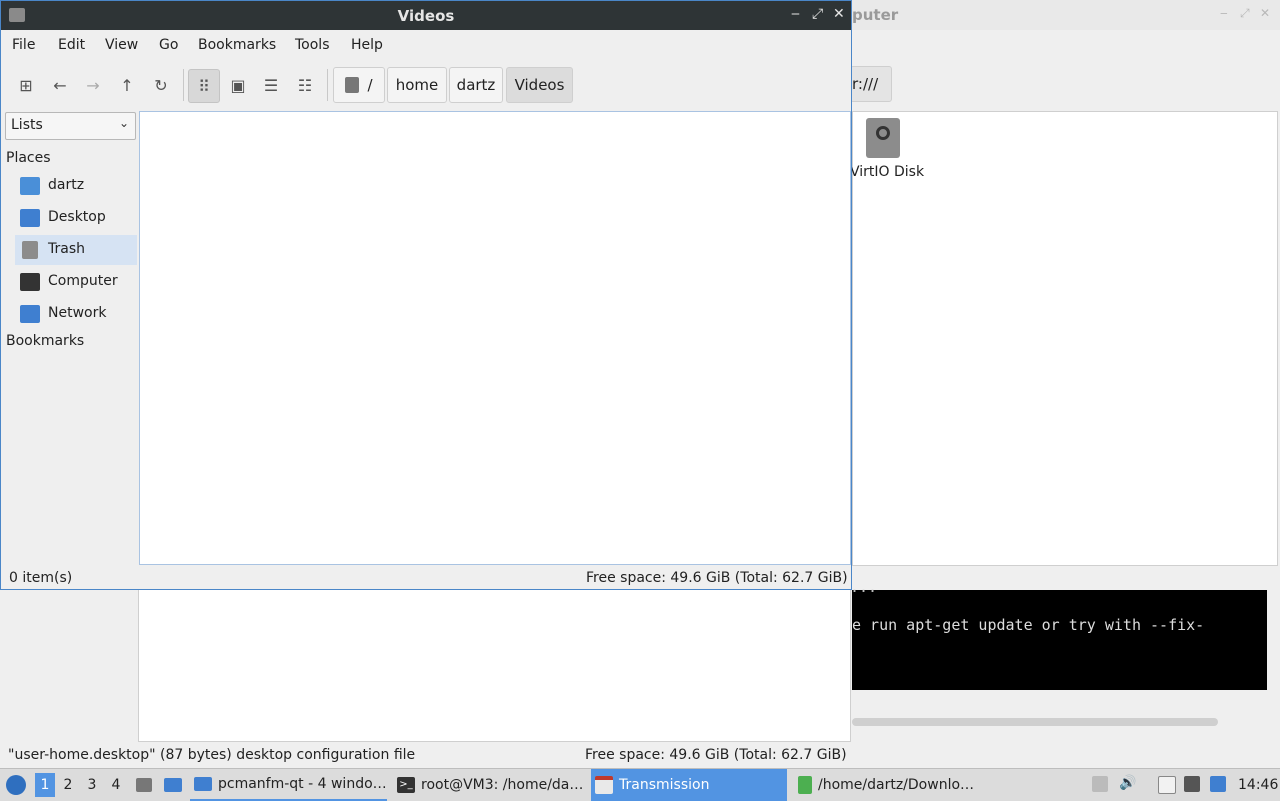  I want to click on archive-icon, so click(805, 785).